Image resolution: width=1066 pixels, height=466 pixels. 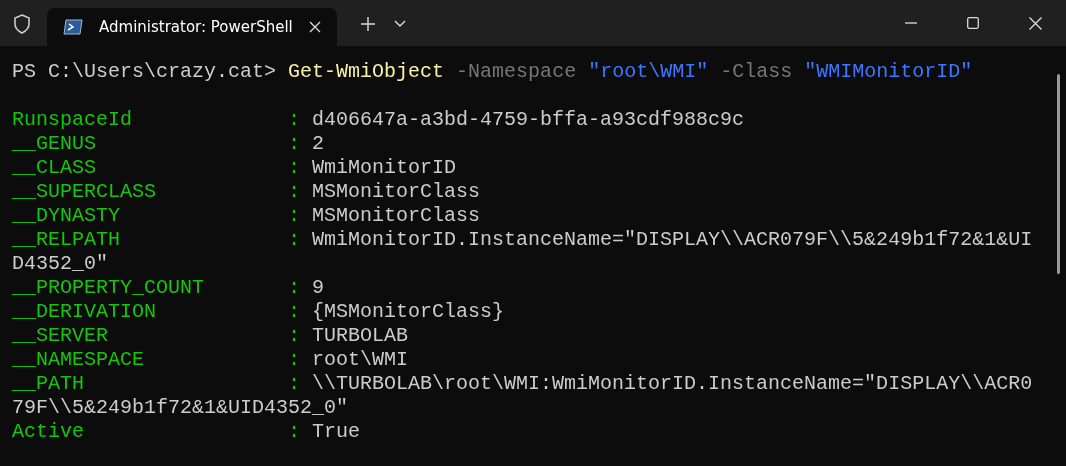 I want to click on property-name: Active, so click(x=48, y=432).